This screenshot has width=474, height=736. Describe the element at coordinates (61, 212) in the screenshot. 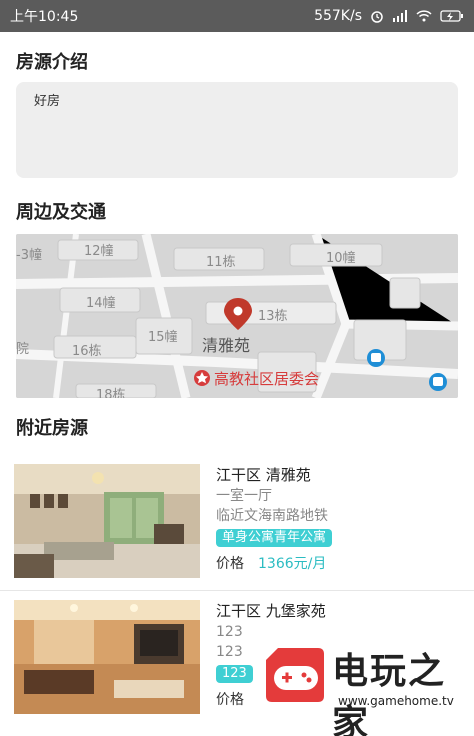

I see `nearby-section-title: 周边及交通` at that location.